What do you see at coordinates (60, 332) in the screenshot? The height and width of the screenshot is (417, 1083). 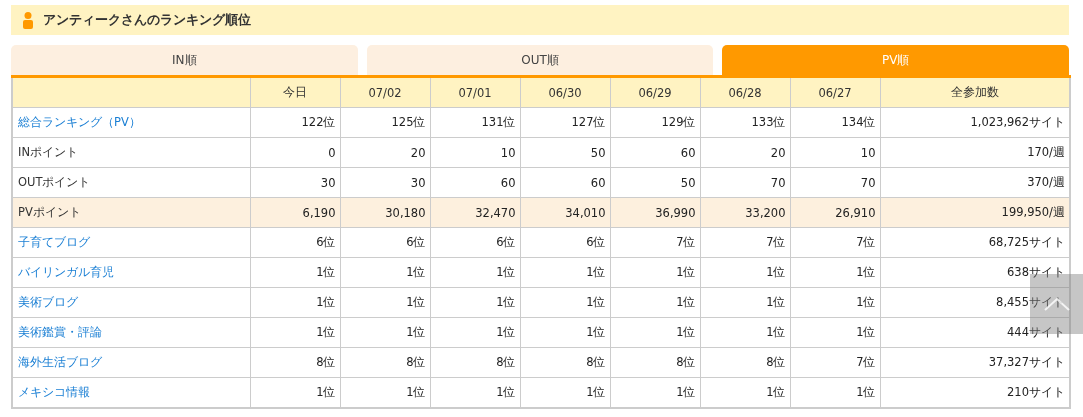 I see `category-link: 美術鑑賞・評論` at bounding box center [60, 332].